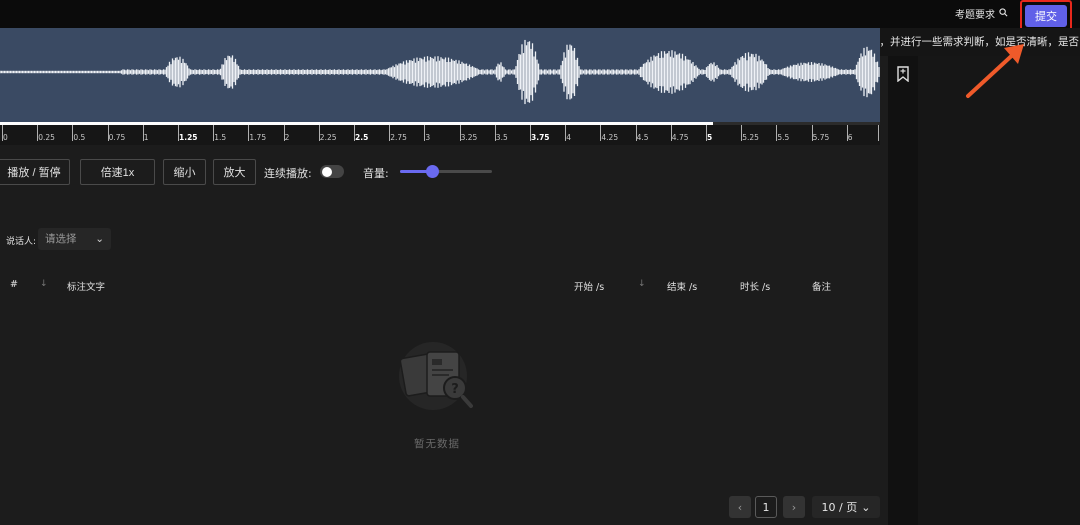  What do you see at coordinates (437, 444) in the screenshot?
I see `empty-data-text: 暂无数据` at bounding box center [437, 444].